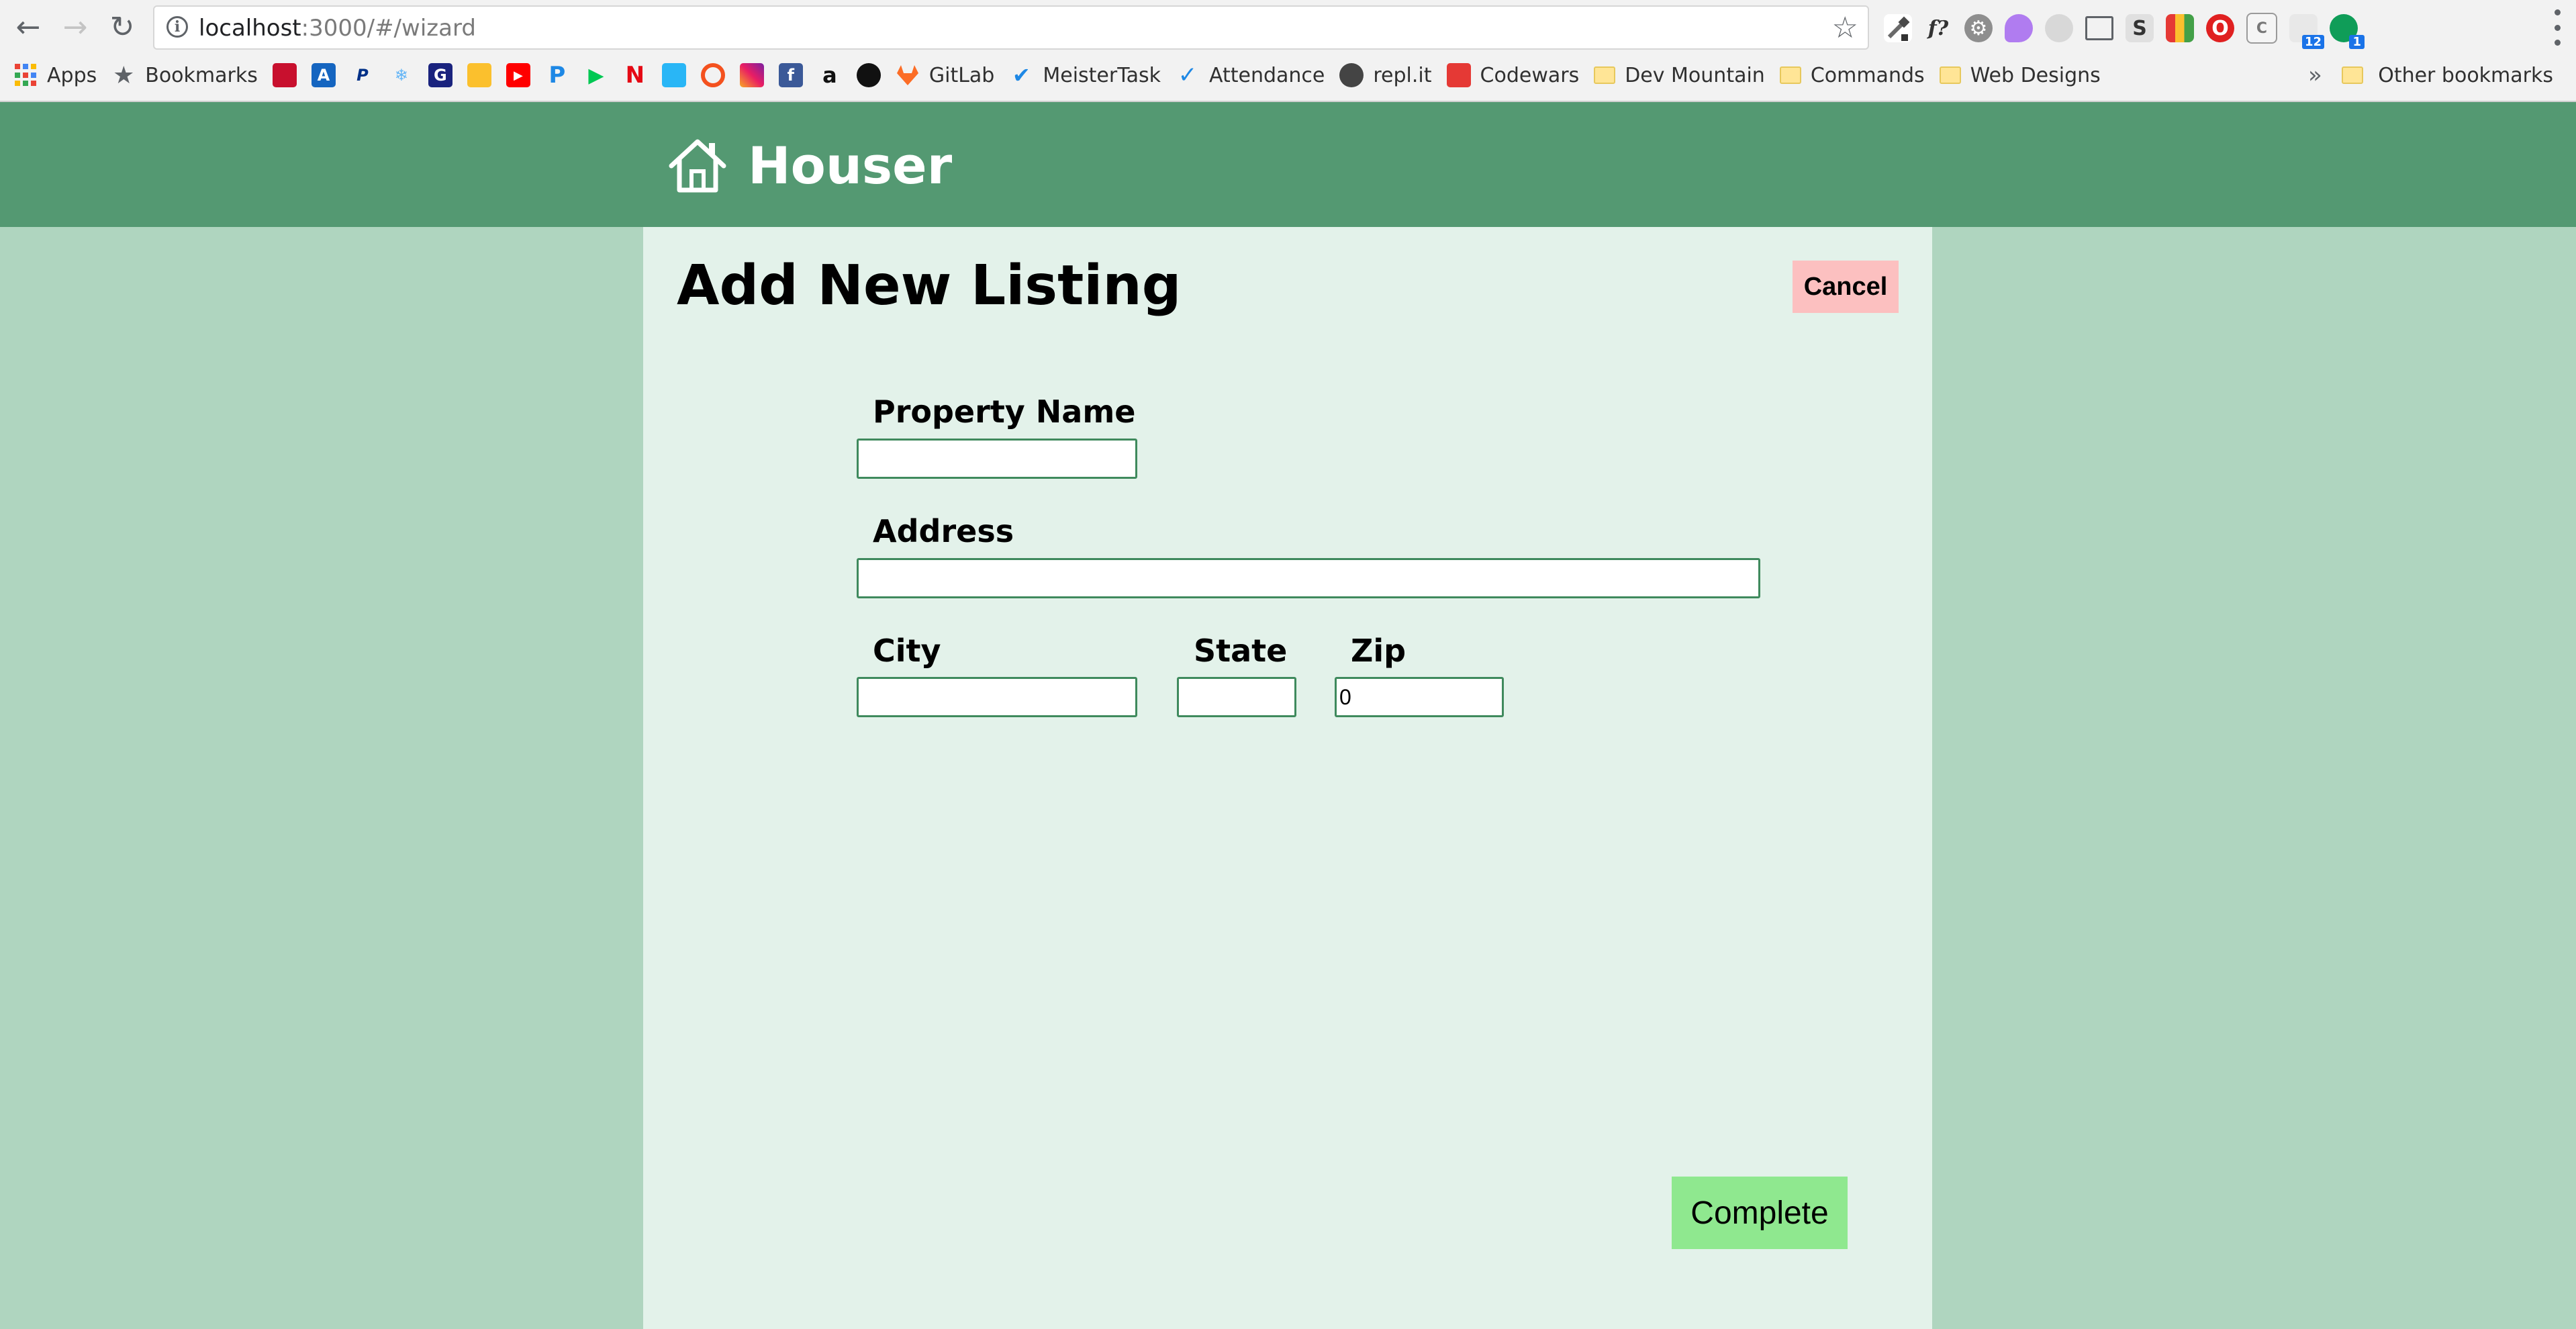  I want to click on state-input, so click(1236, 697).